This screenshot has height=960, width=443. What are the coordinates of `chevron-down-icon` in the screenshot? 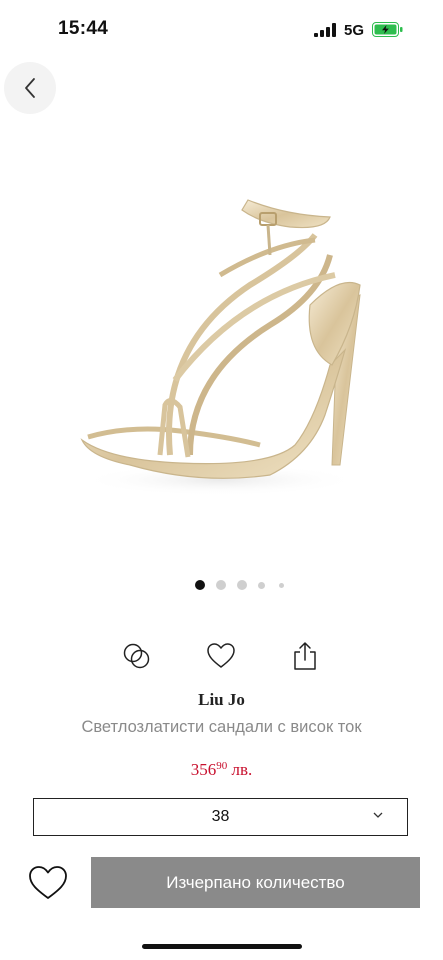 It's located at (378, 815).